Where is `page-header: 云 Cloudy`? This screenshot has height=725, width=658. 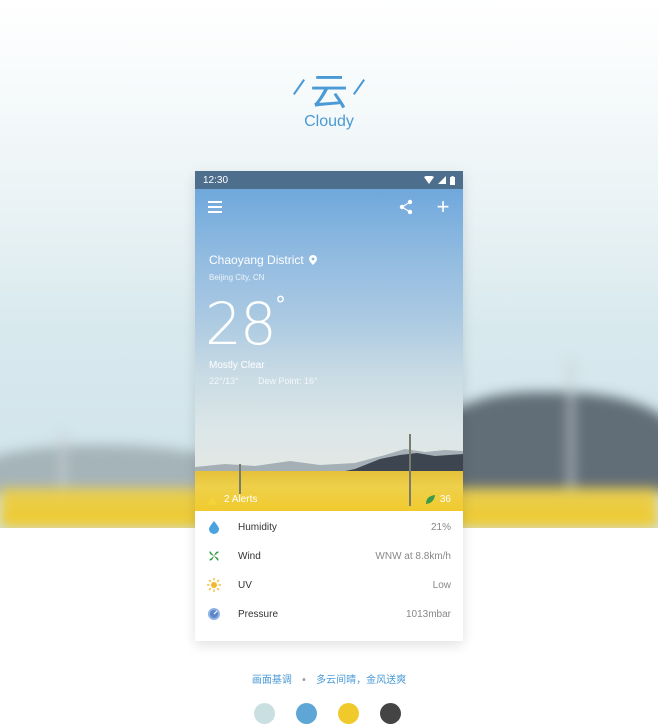 page-header: 云 Cloudy is located at coordinates (329, 101).